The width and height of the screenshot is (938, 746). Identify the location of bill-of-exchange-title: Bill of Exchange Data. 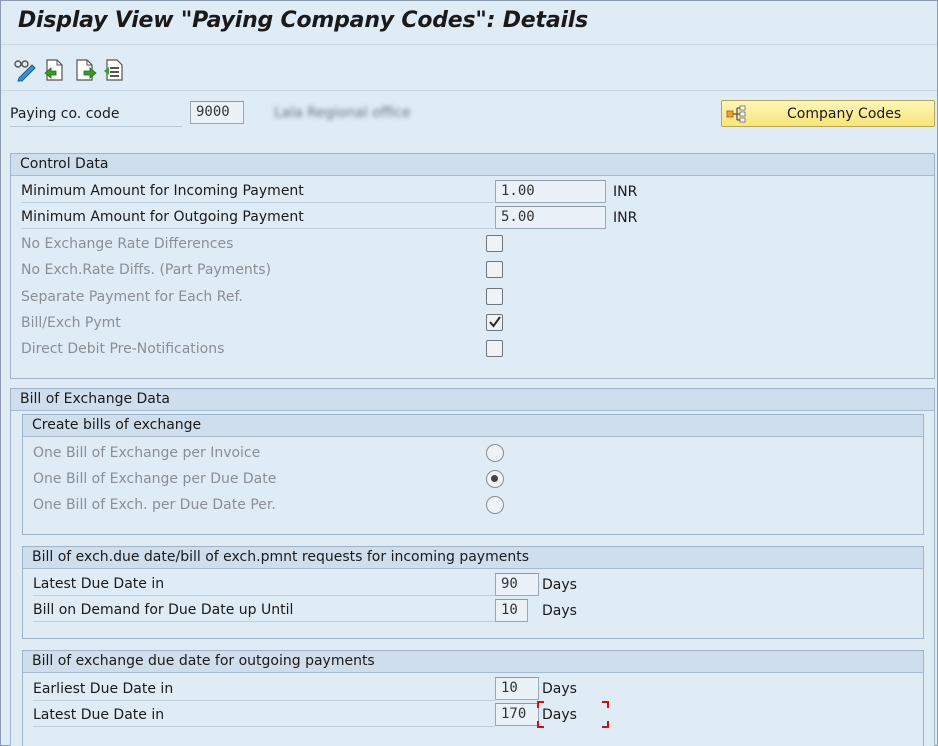
(472, 400).